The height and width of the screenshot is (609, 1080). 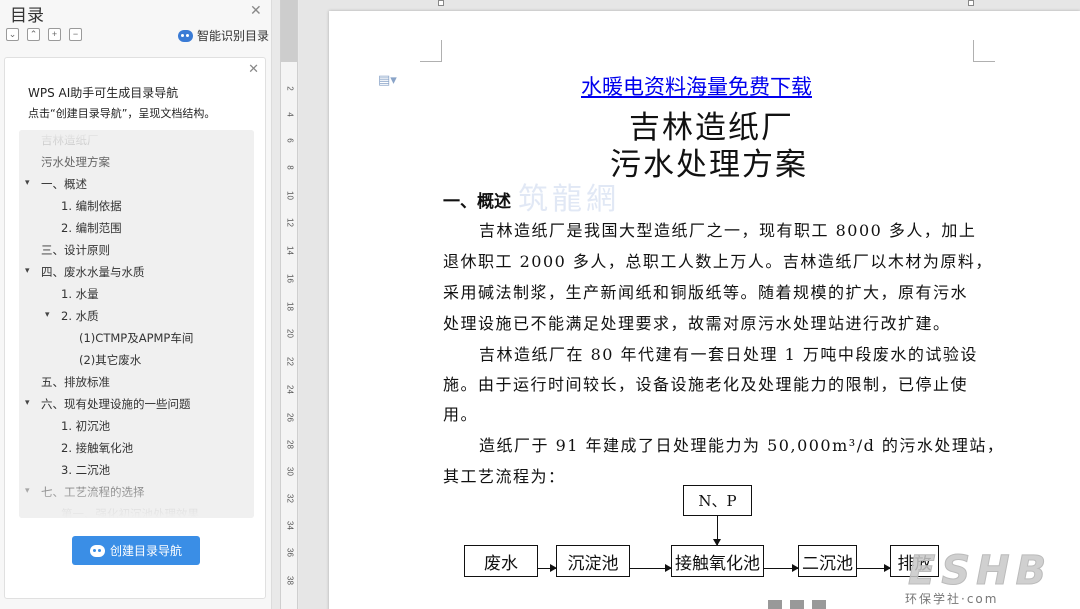 What do you see at coordinates (952, 599) in the screenshot?
I see `watermark-logo-sub: 环保学社·com` at bounding box center [952, 599].